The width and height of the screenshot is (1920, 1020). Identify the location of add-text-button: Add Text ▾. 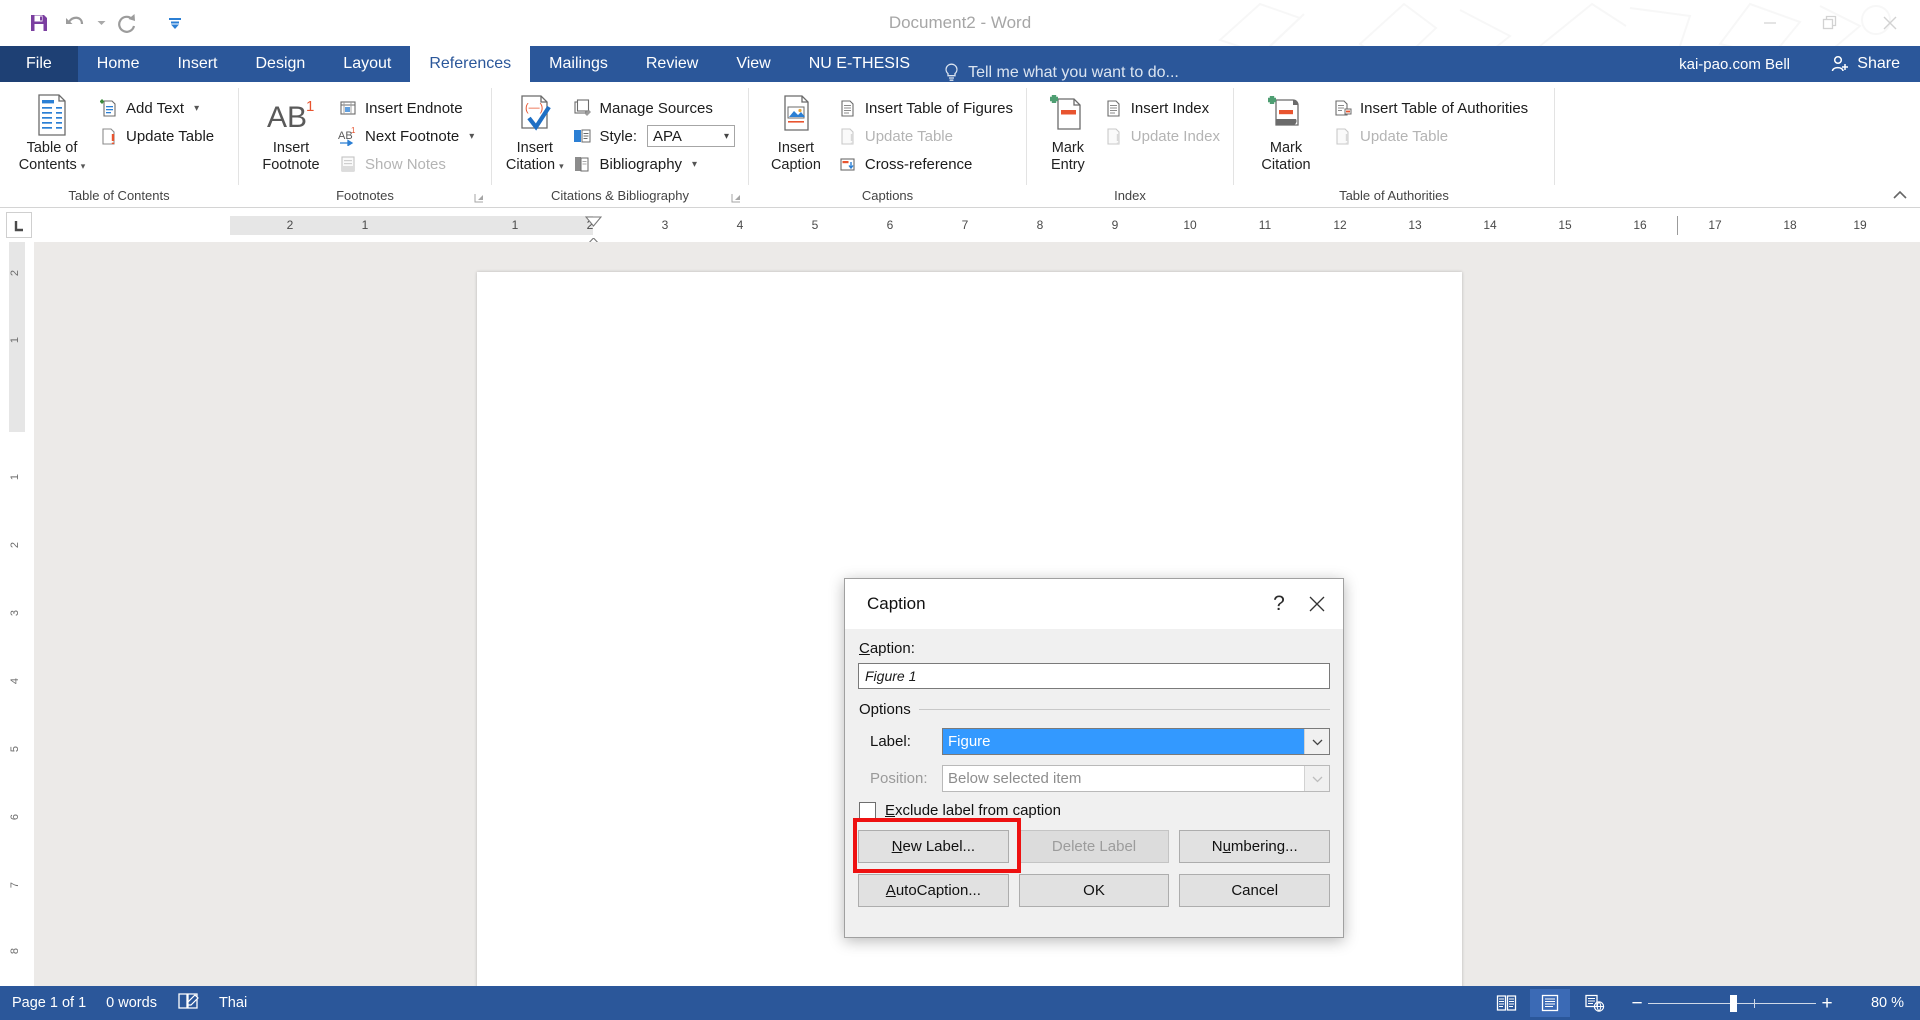
(157, 108).